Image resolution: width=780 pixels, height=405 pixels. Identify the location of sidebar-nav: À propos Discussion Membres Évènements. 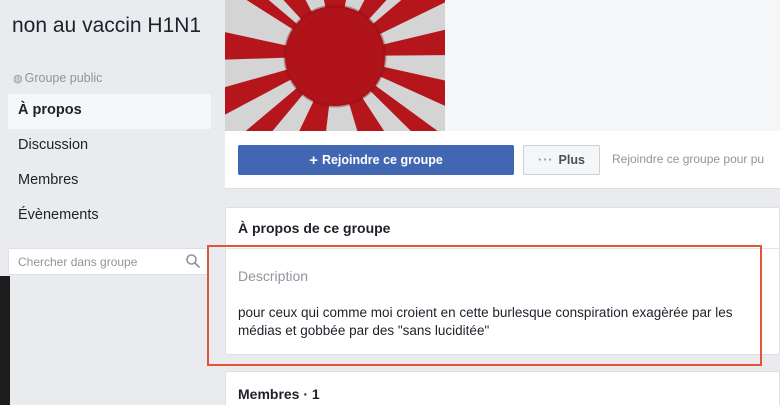
(109, 164).